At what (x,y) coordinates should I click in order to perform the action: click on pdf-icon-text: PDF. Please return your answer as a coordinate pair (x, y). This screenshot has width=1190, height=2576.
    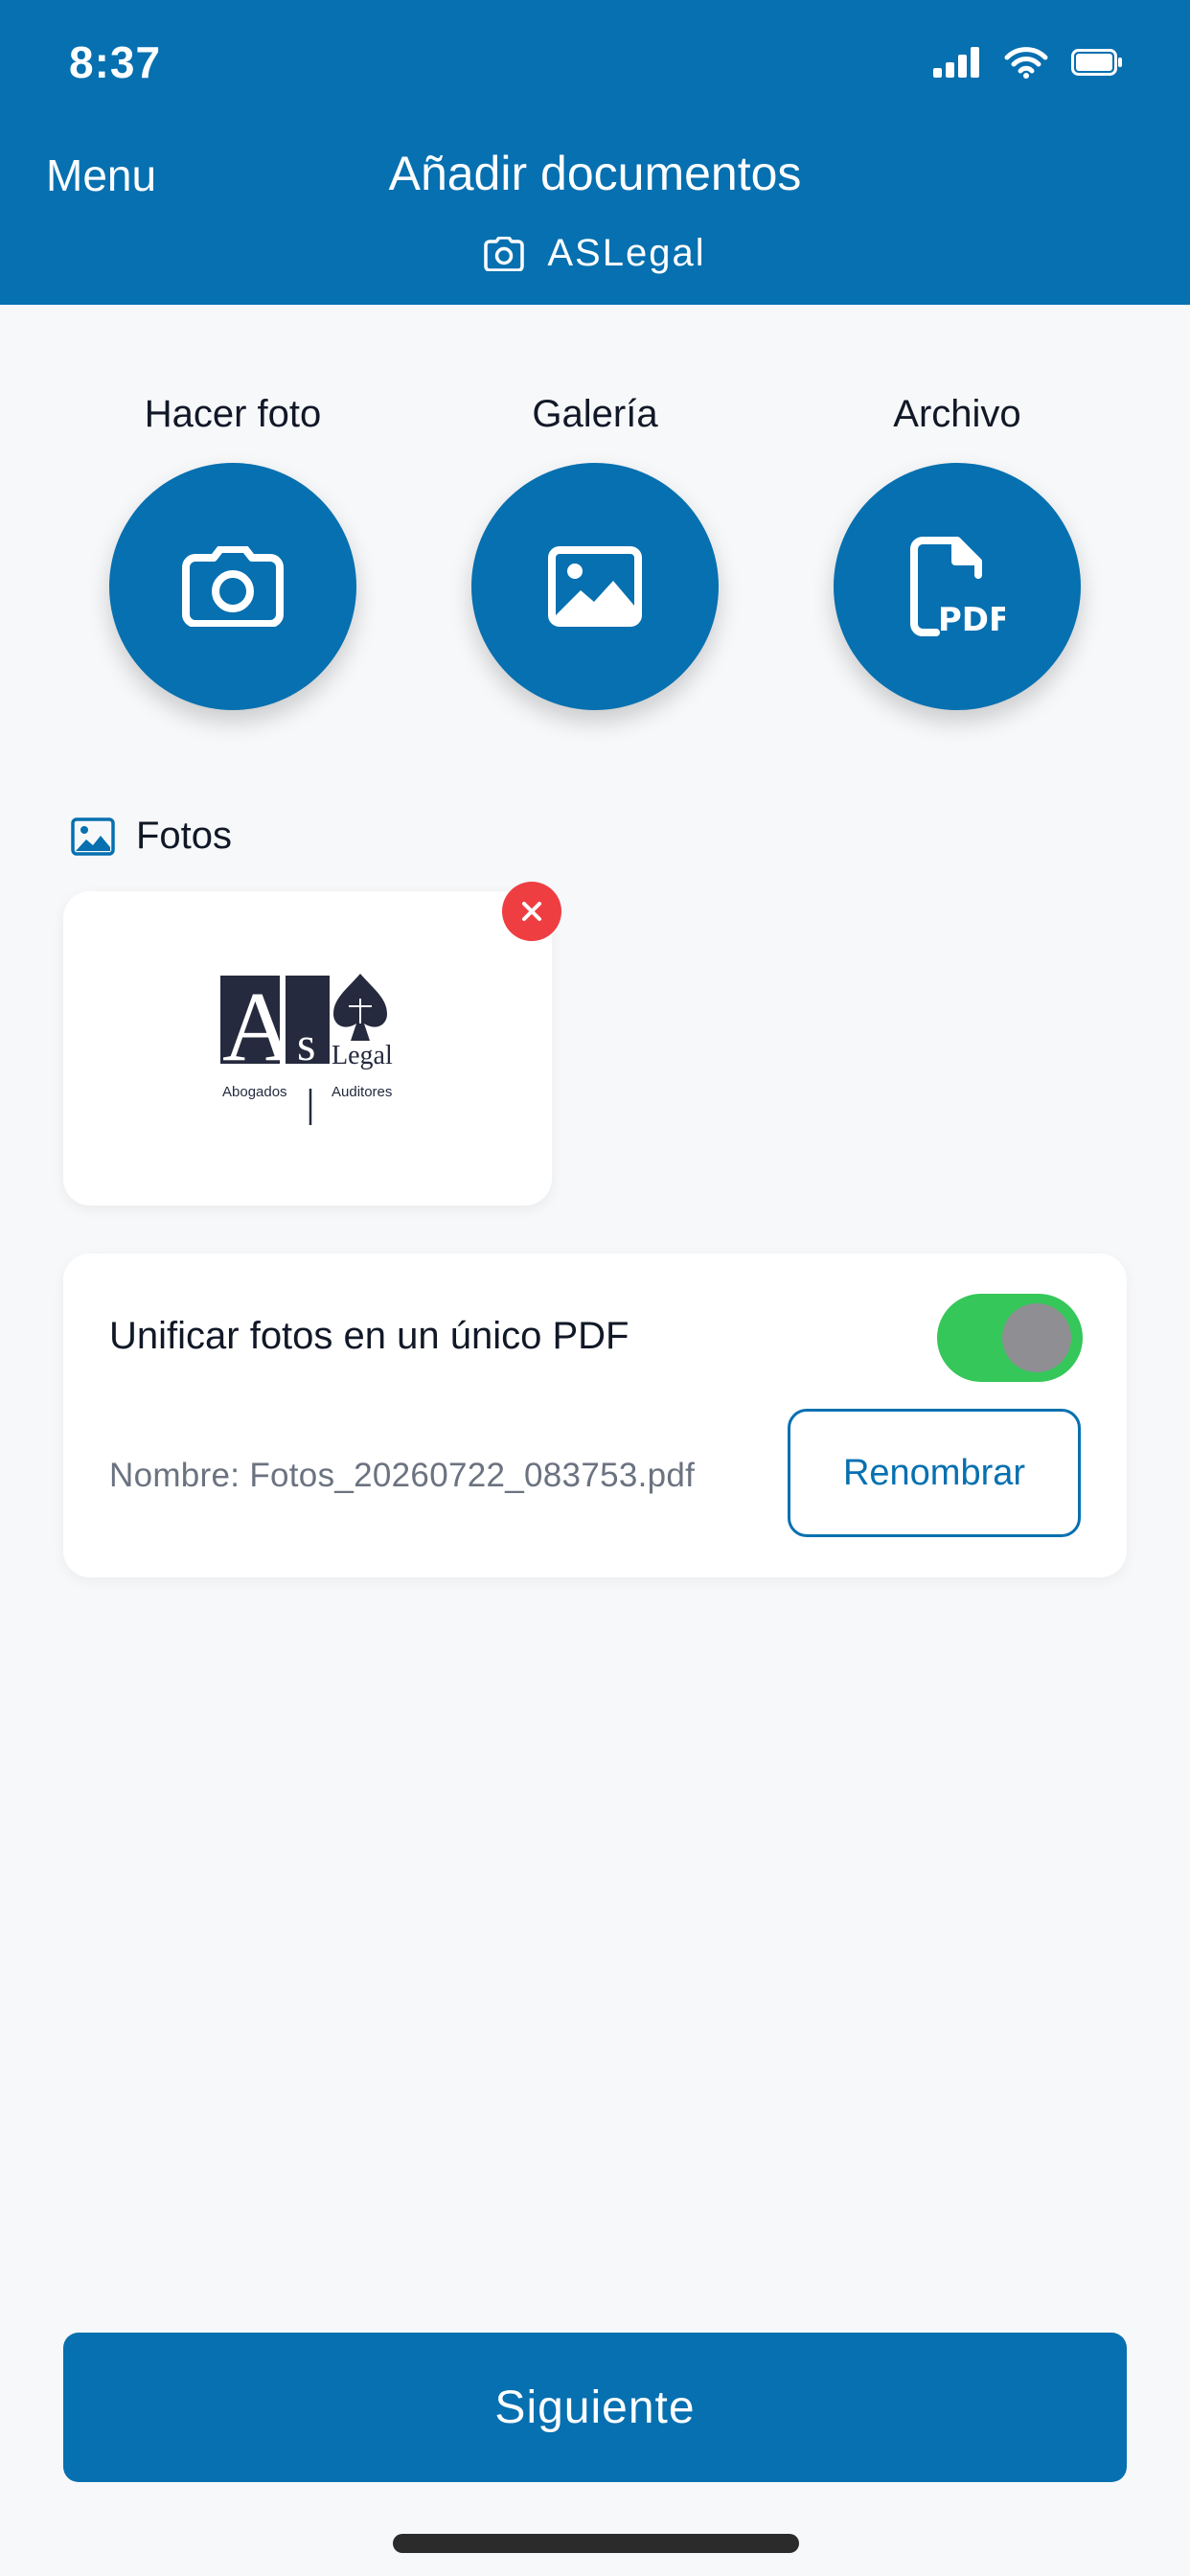
    Looking at the image, I should click on (972, 619).